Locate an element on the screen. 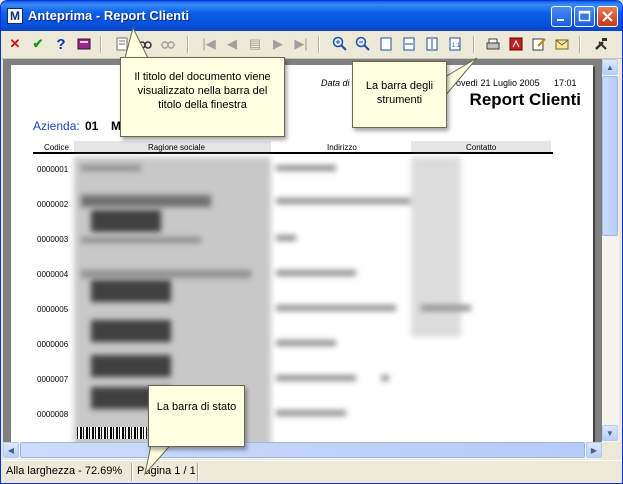 This screenshot has height=484, width=623. title-bar: M Anteprima - Report Clienti is located at coordinates (311, 16).